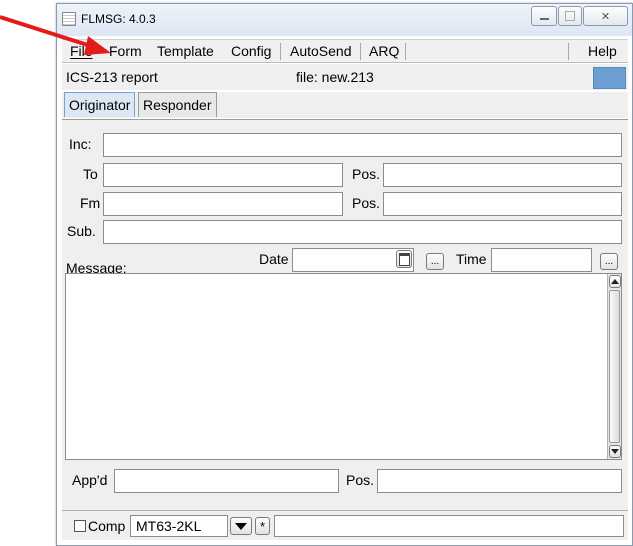 The height and width of the screenshot is (546, 633). I want to click on maximize-icon, so click(570, 16).